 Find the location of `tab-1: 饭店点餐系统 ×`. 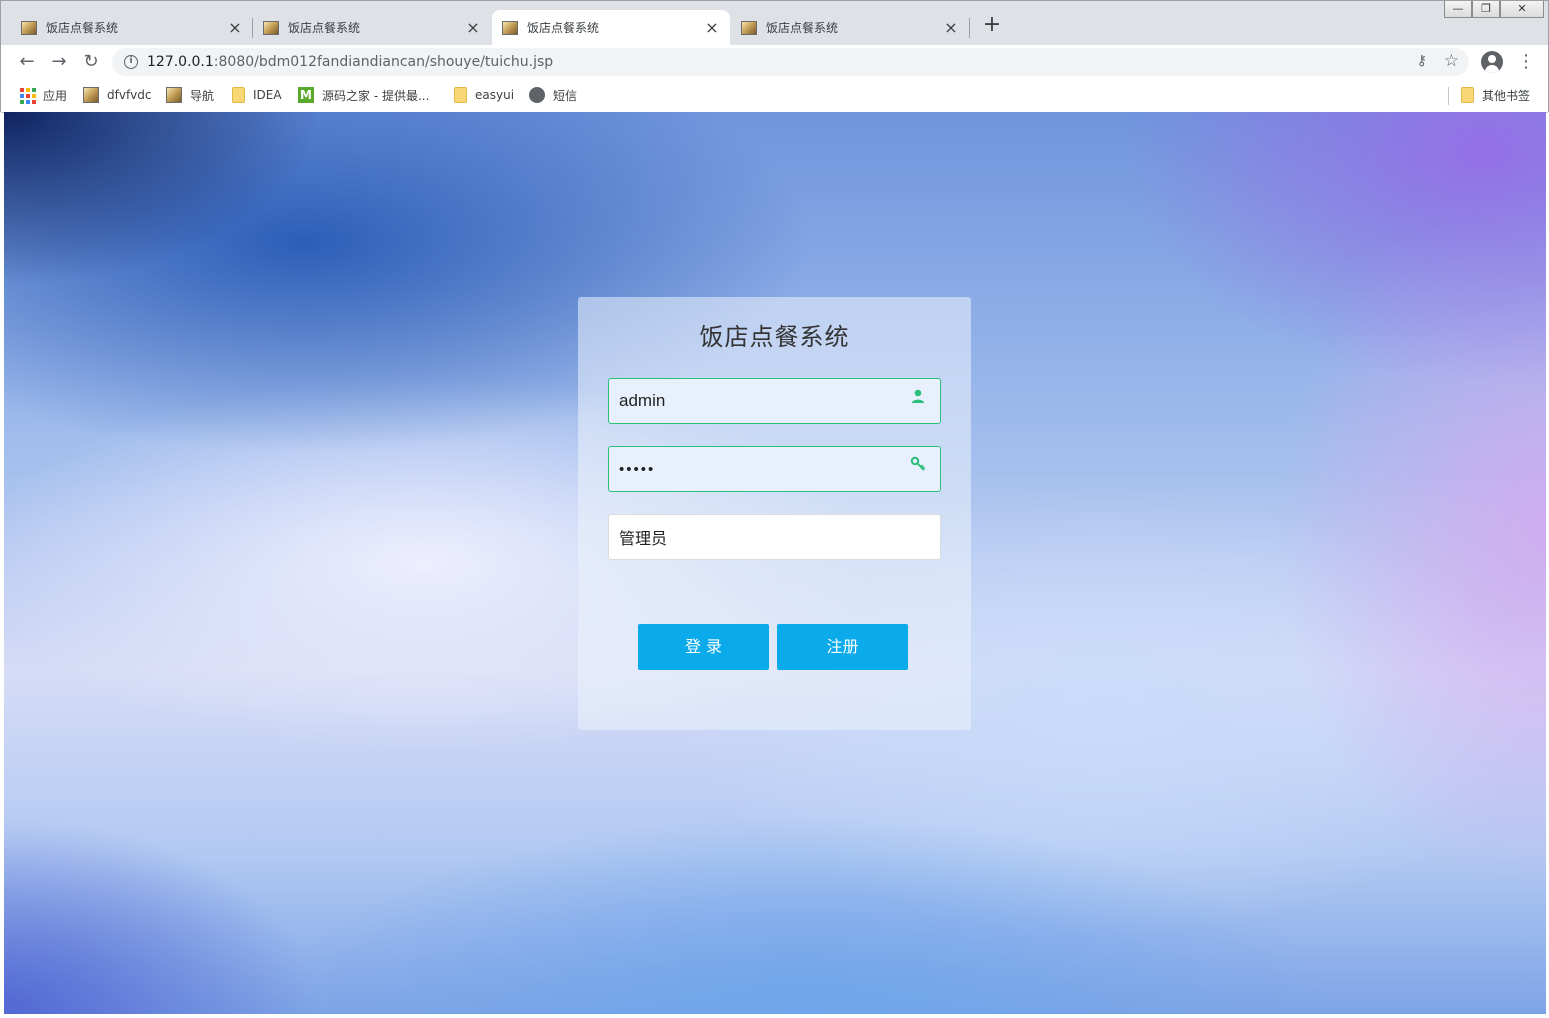

tab-1: 饭店点餐系统 × is located at coordinates (127, 27).